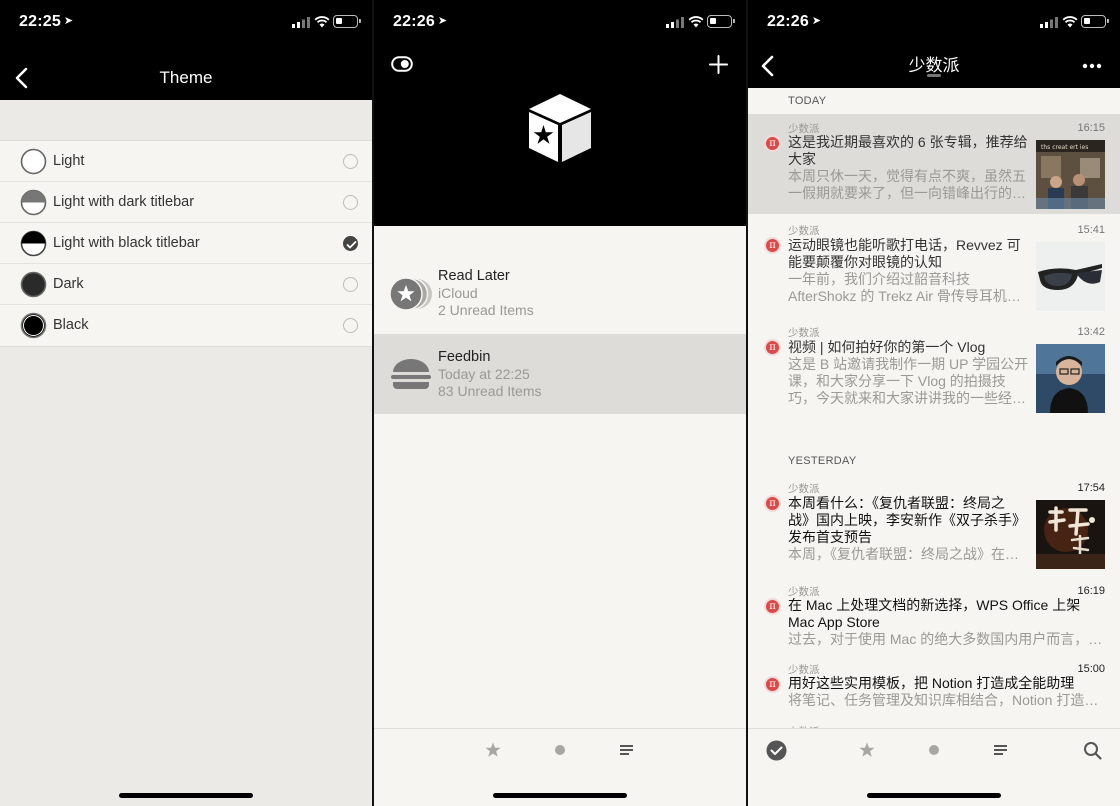  Describe the element at coordinates (908, 142) in the screenshot. I see `title-line: 这是我近期最喜欢的 6 张专辑，推荐给` at that location.